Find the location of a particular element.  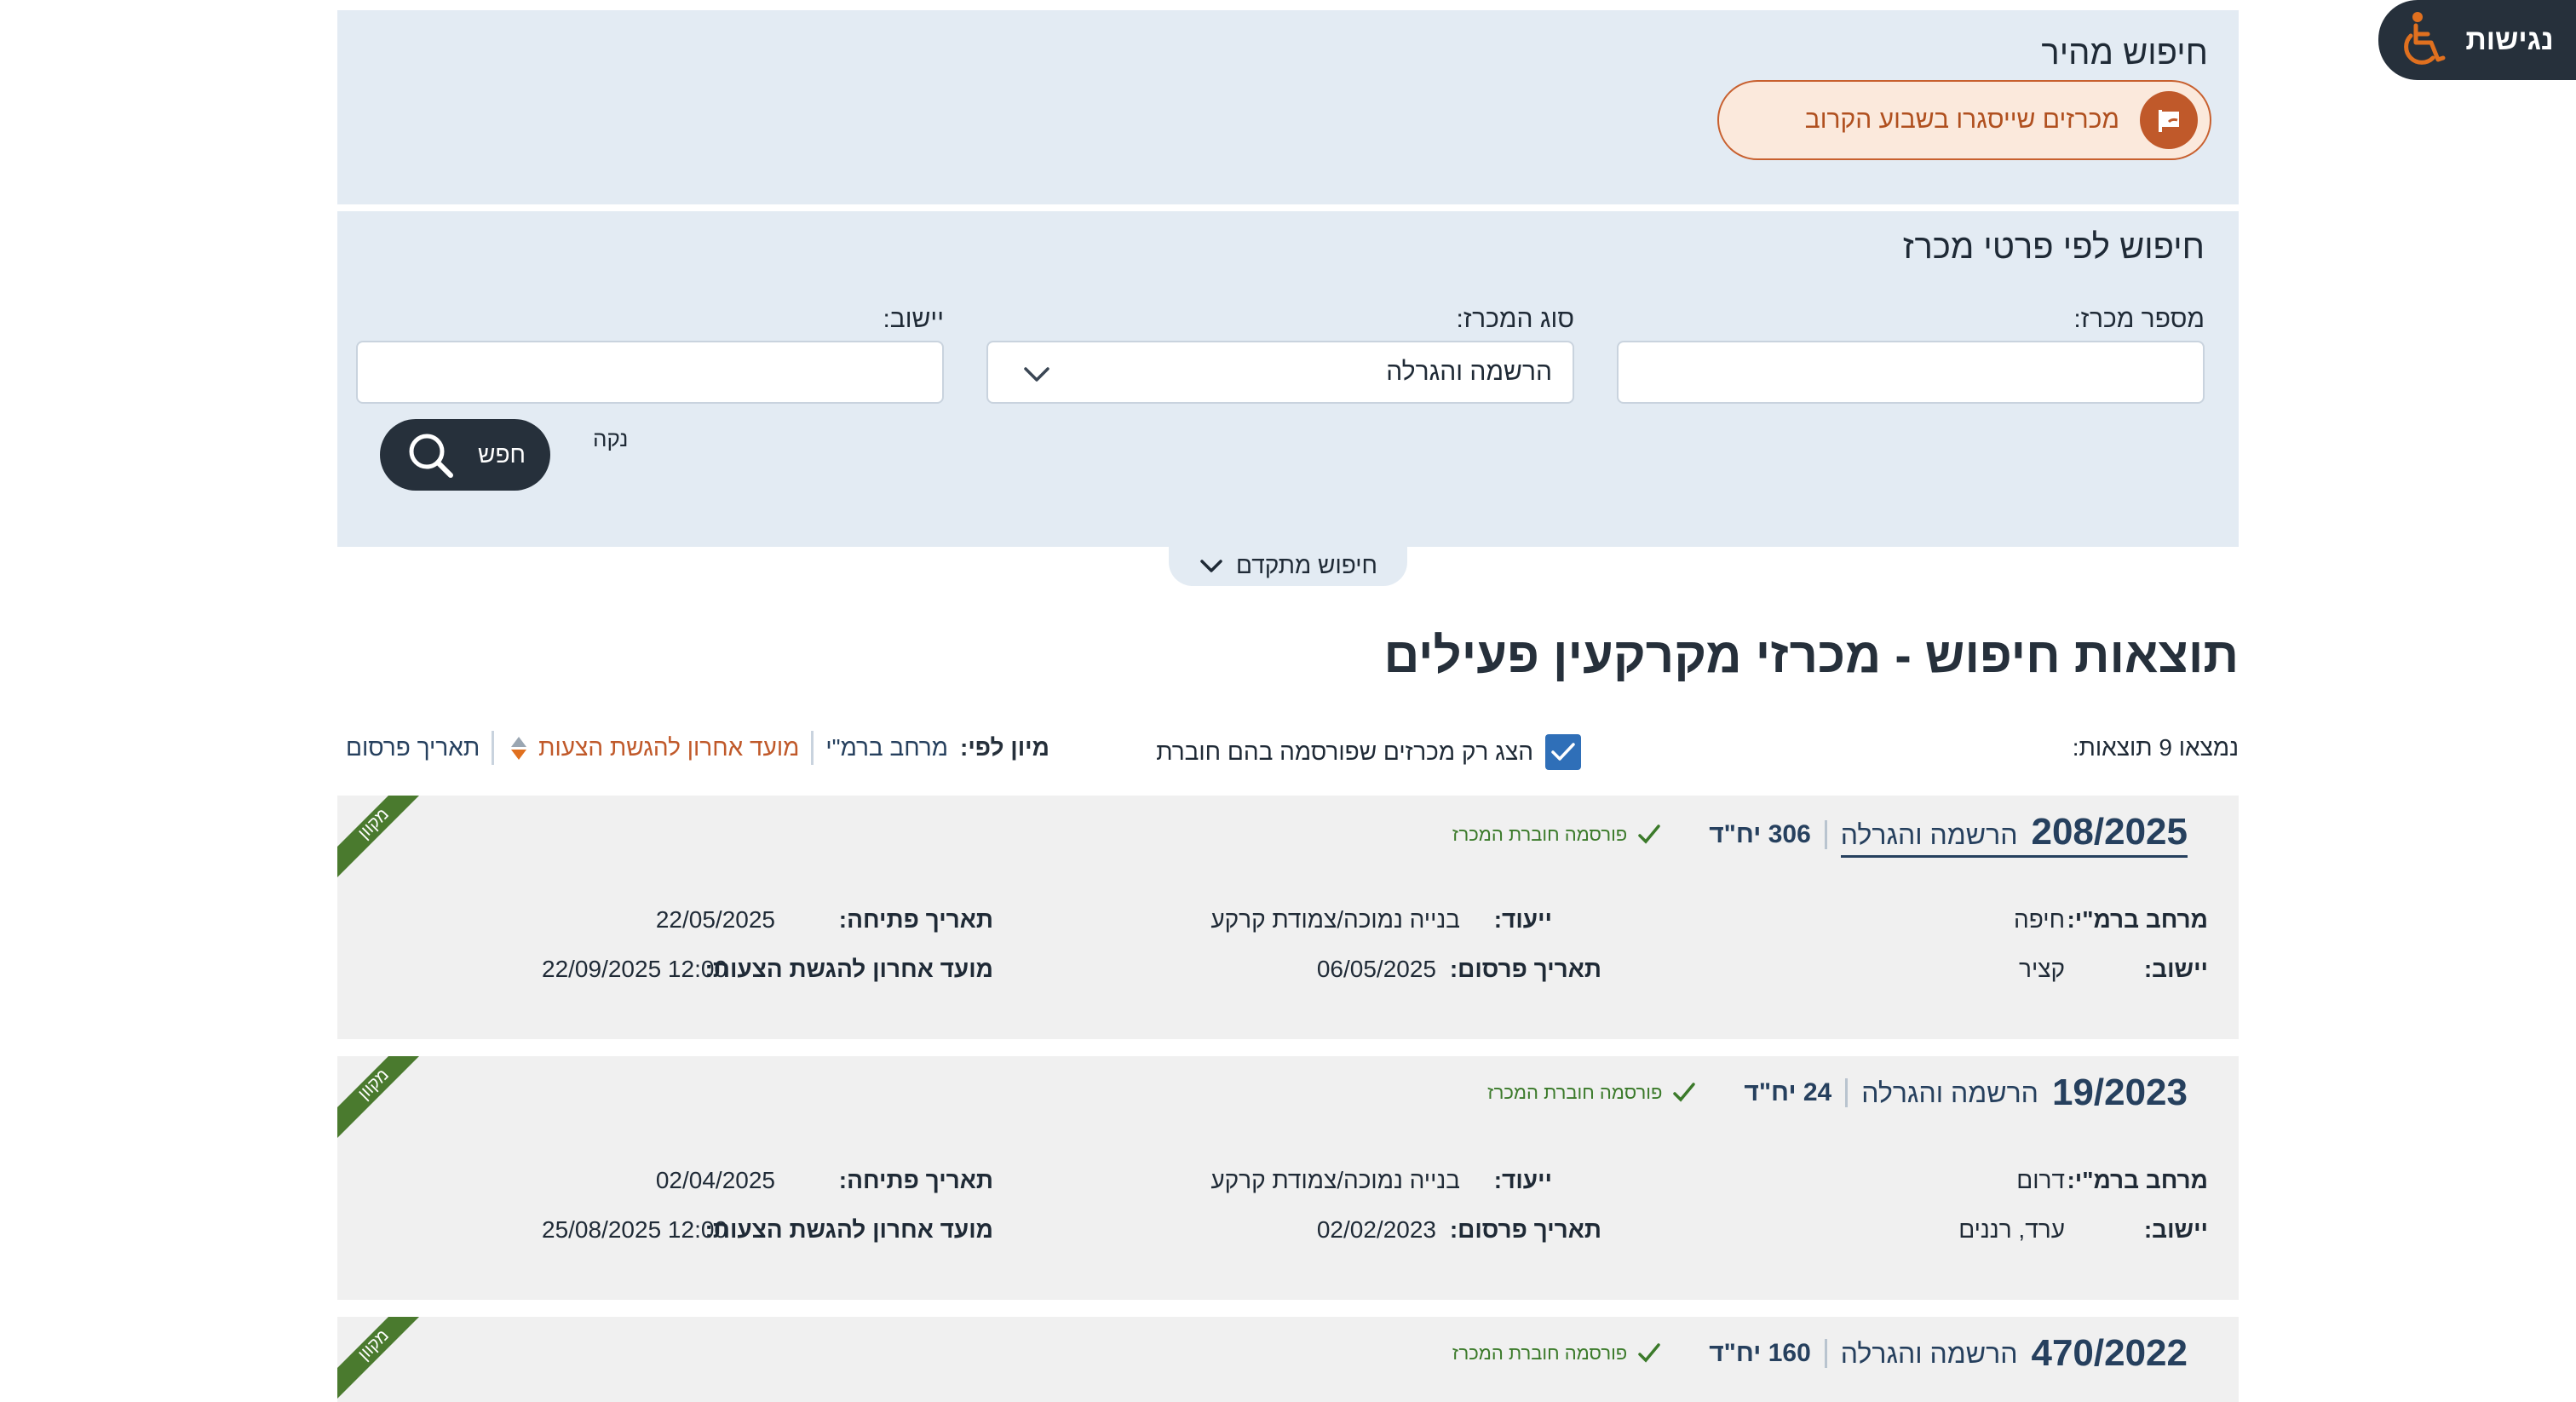

deadline-value: 12:00 22/09/2025 is located at coordinates (635, 969).